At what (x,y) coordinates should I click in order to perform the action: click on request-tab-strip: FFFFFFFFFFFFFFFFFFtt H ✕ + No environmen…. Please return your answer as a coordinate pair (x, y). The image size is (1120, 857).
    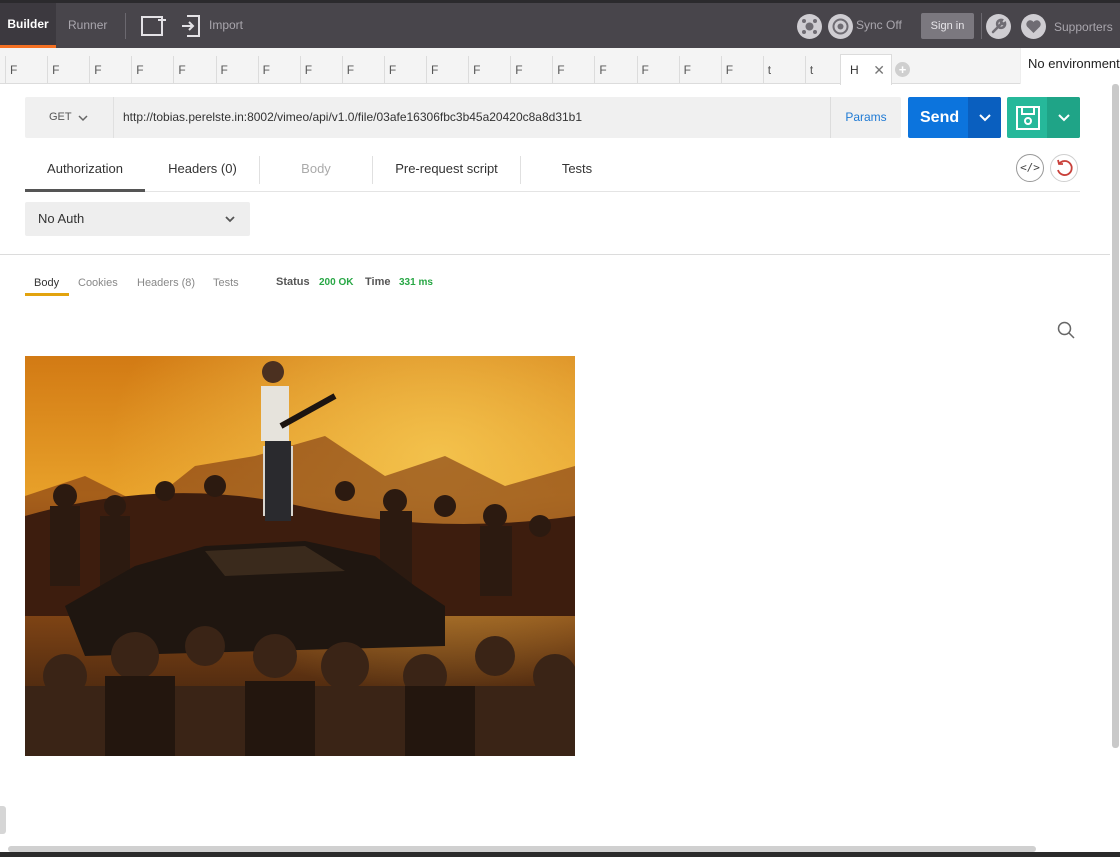
    Looking at the image, I should click on (560, 66).